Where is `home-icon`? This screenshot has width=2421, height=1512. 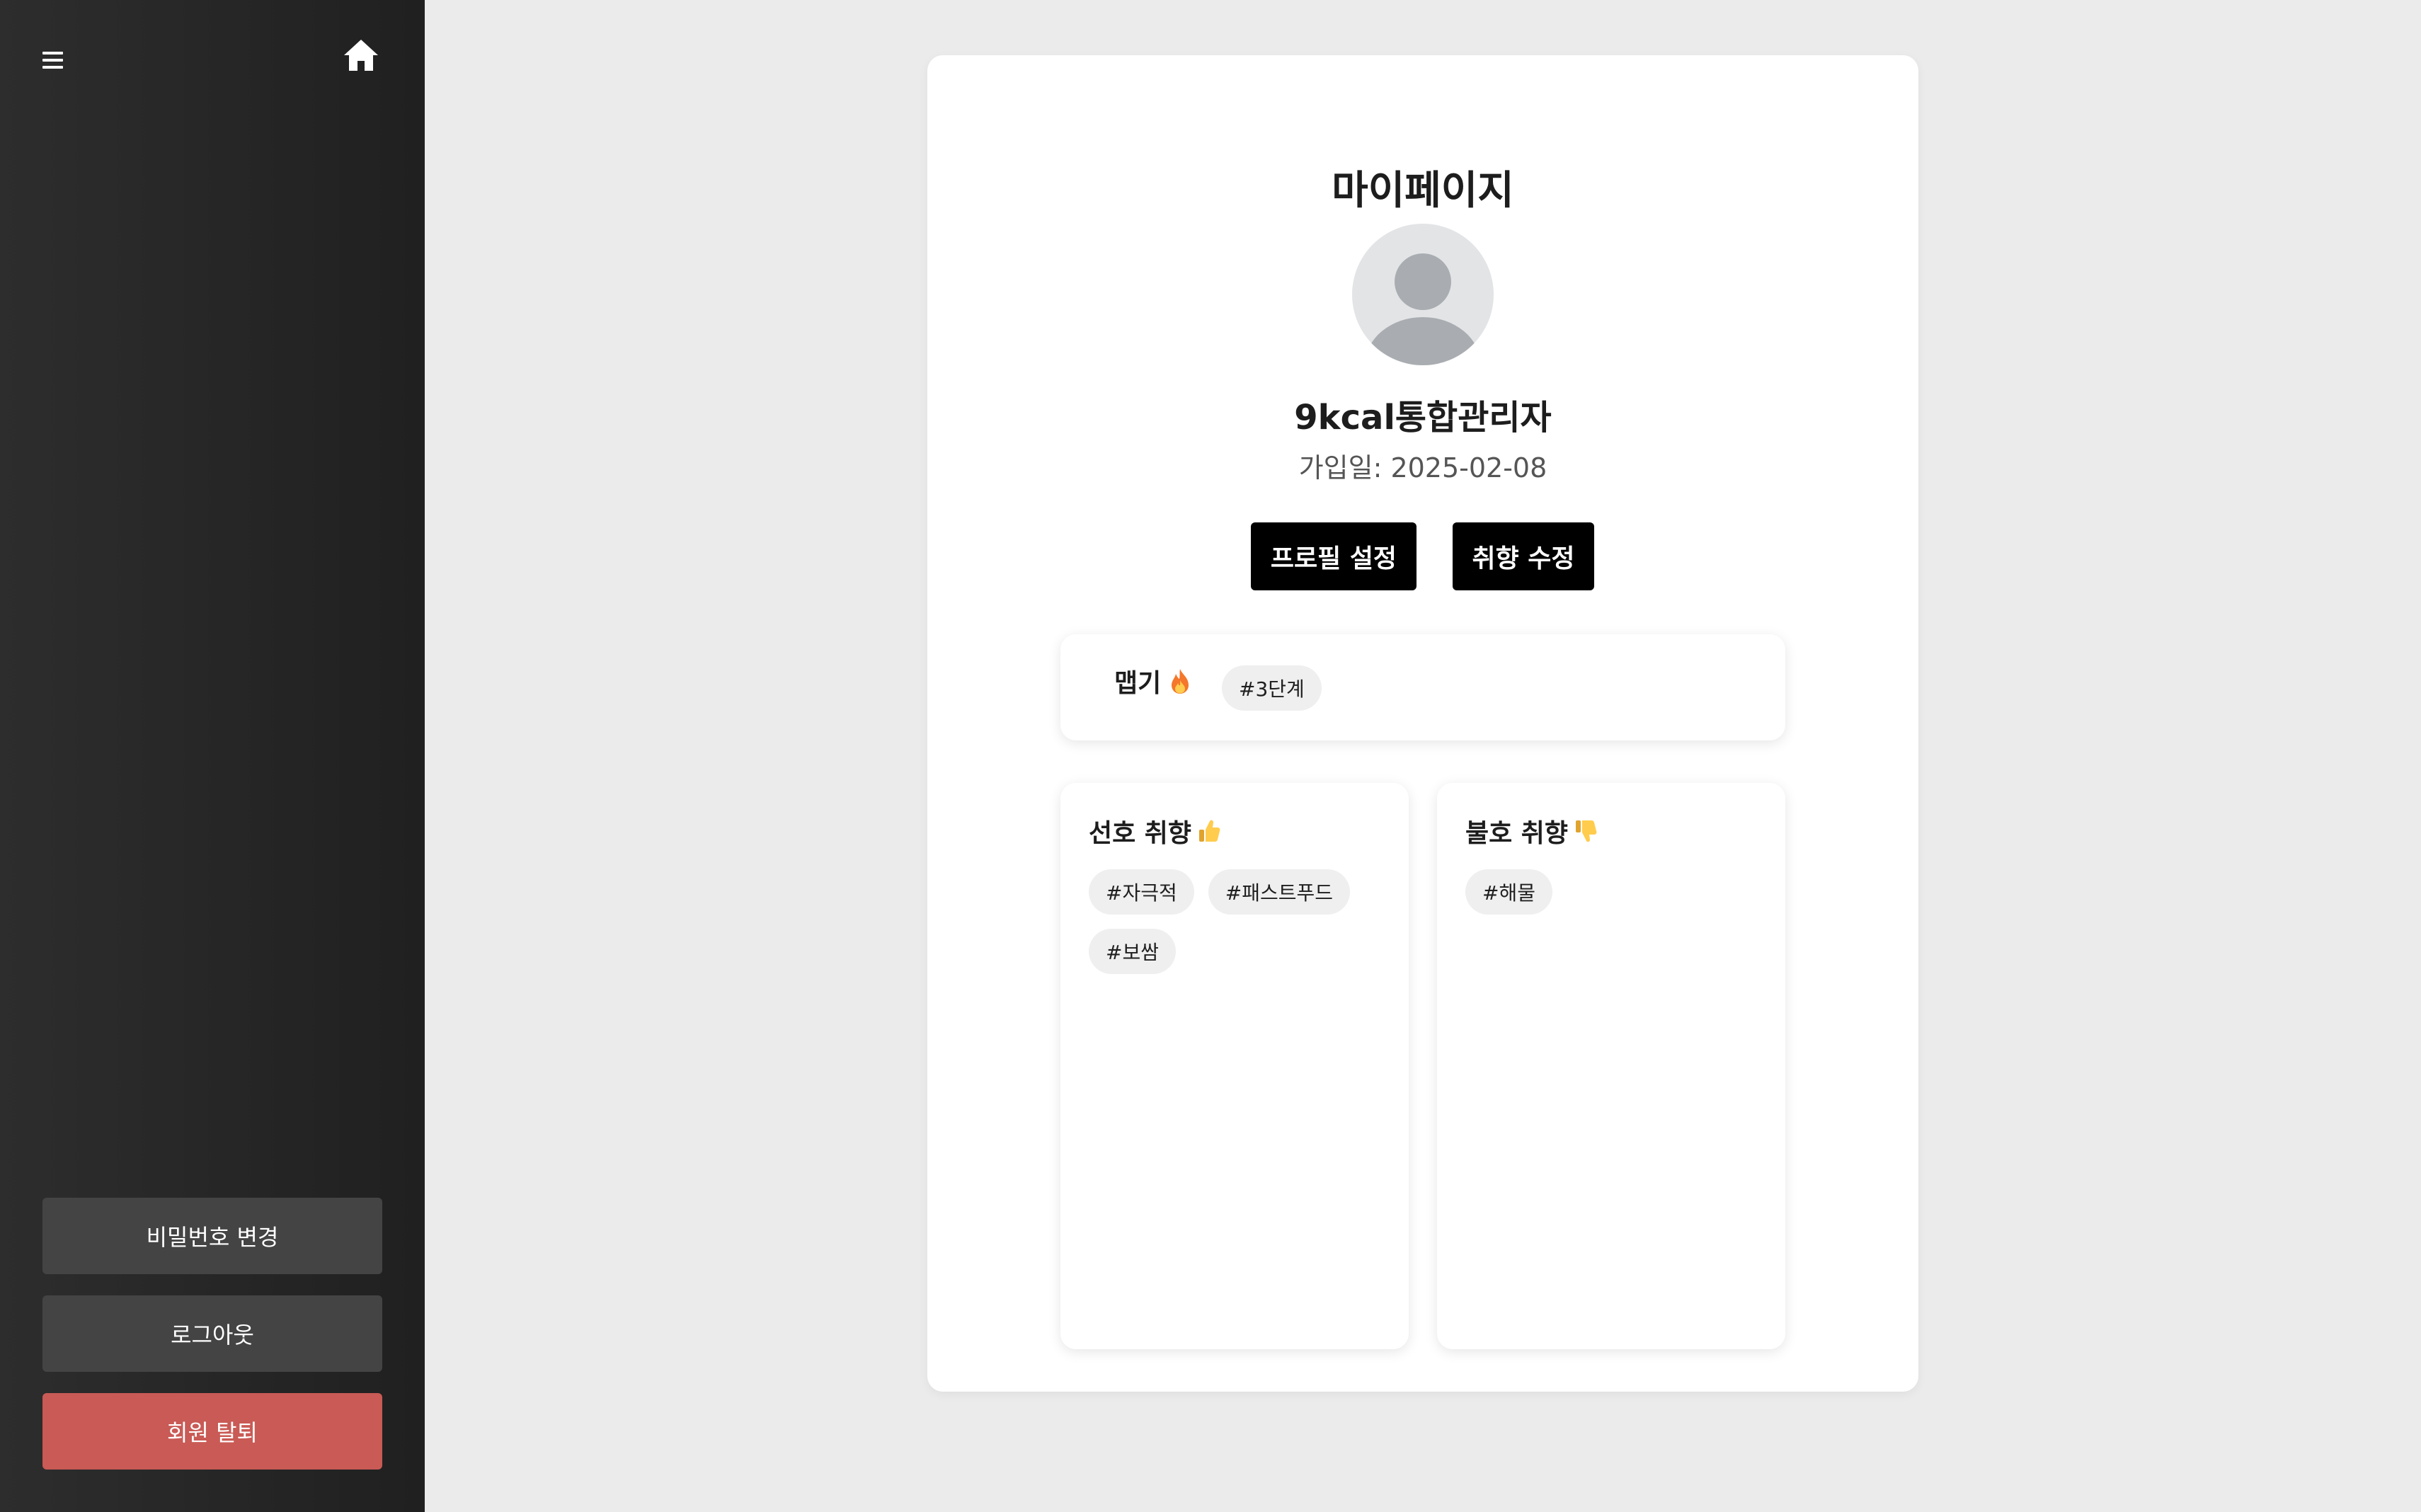 home-icon is located at coordinates (361, 55).